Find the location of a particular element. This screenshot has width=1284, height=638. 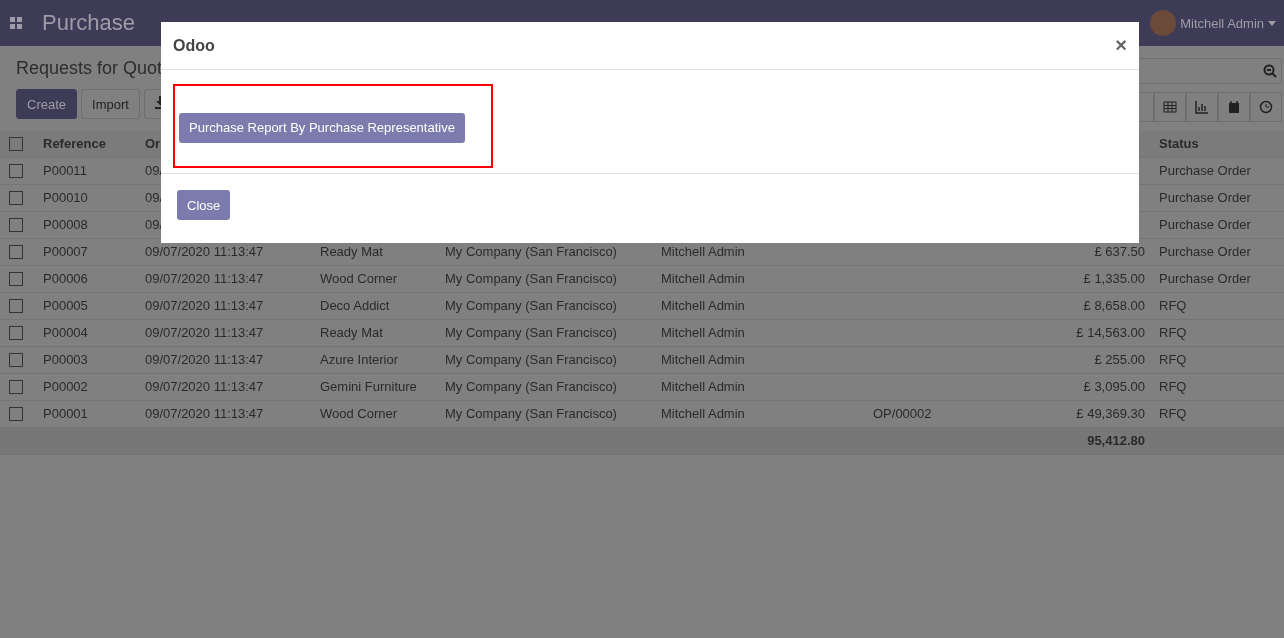

table-cell-text: £ 255.00 is located at coordinates (1119, 360).